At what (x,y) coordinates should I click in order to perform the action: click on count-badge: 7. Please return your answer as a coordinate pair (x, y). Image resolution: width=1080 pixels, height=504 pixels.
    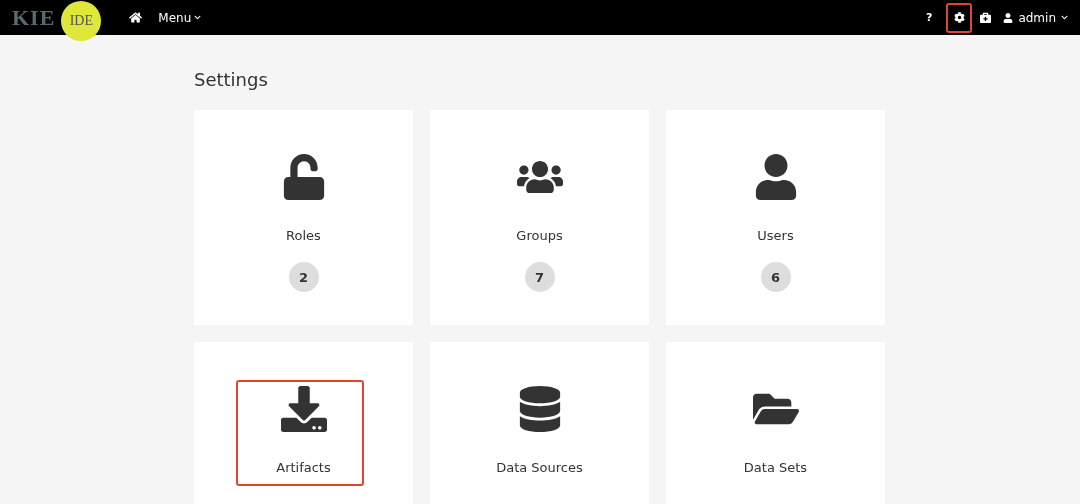
    Looking at the image, I should click on (539, 277).